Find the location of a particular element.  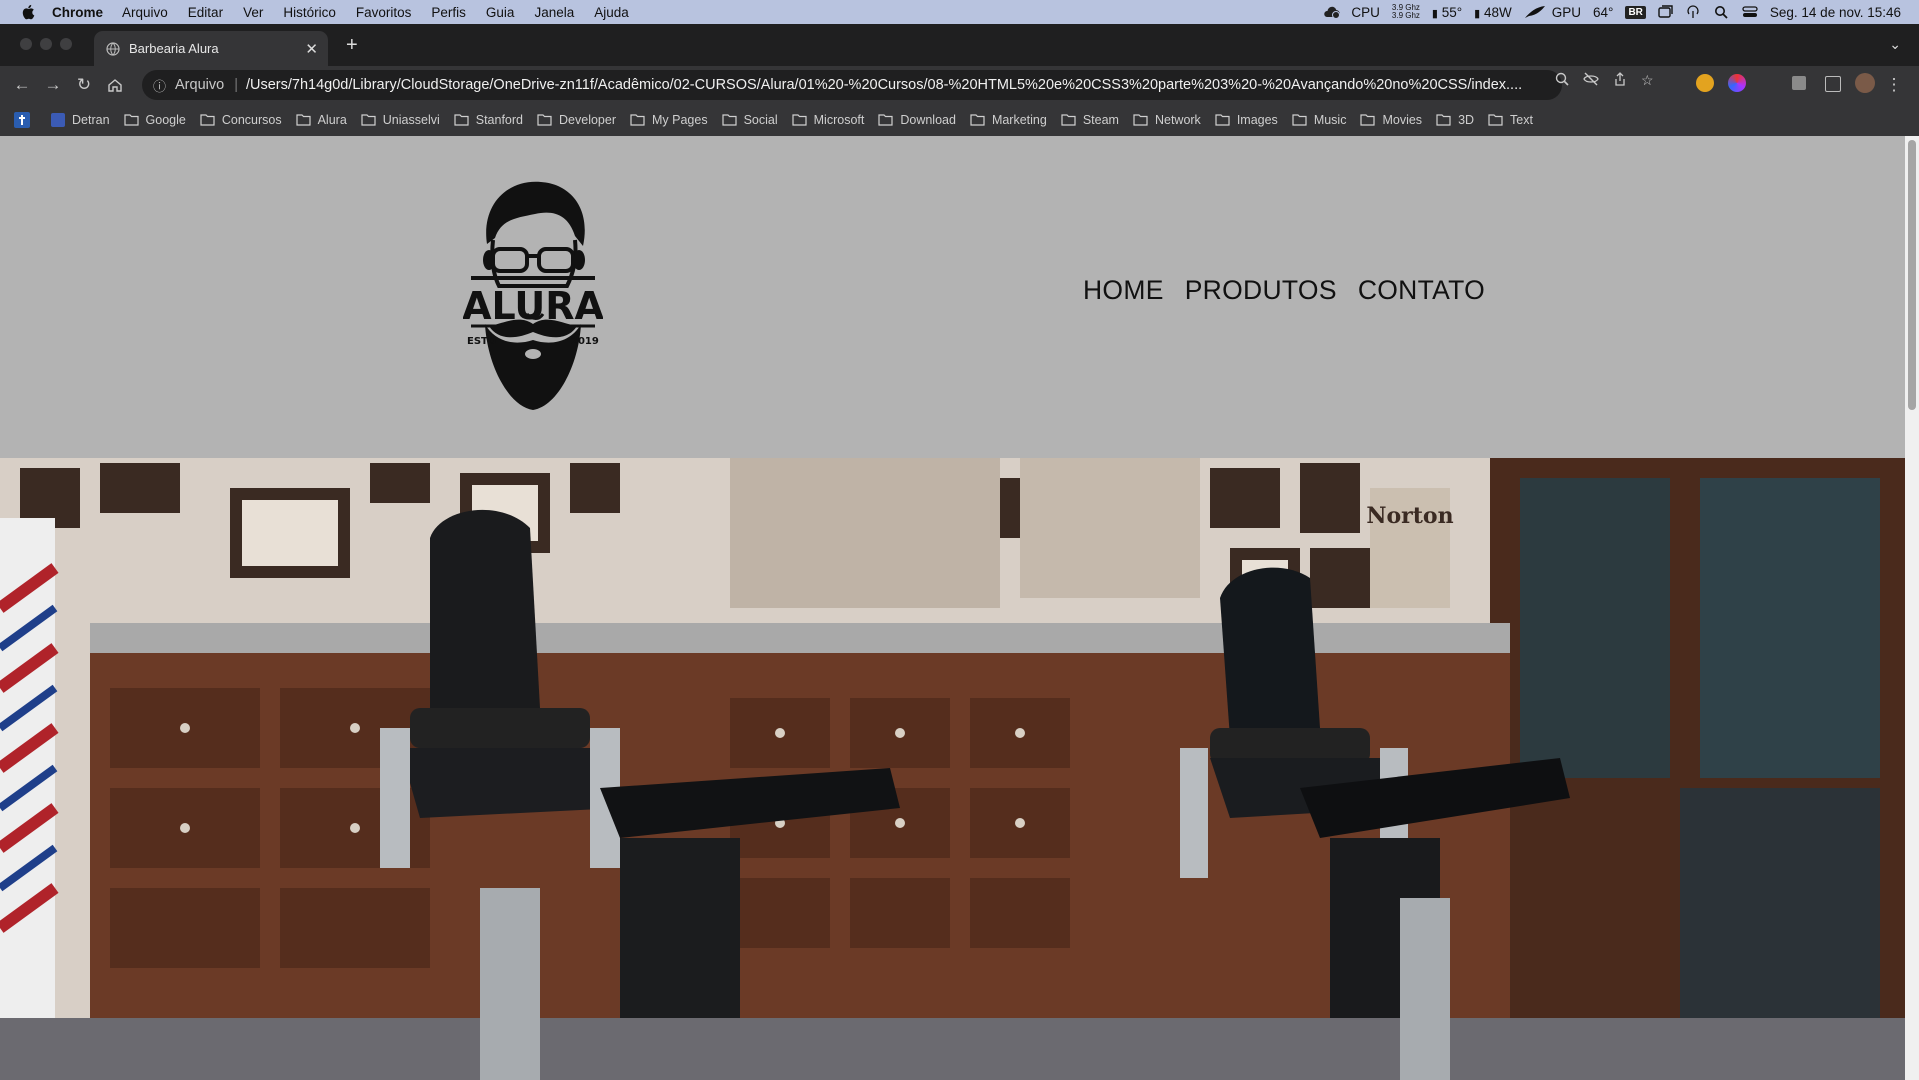

extension-color-icon is located at coordinates (1737, 83).